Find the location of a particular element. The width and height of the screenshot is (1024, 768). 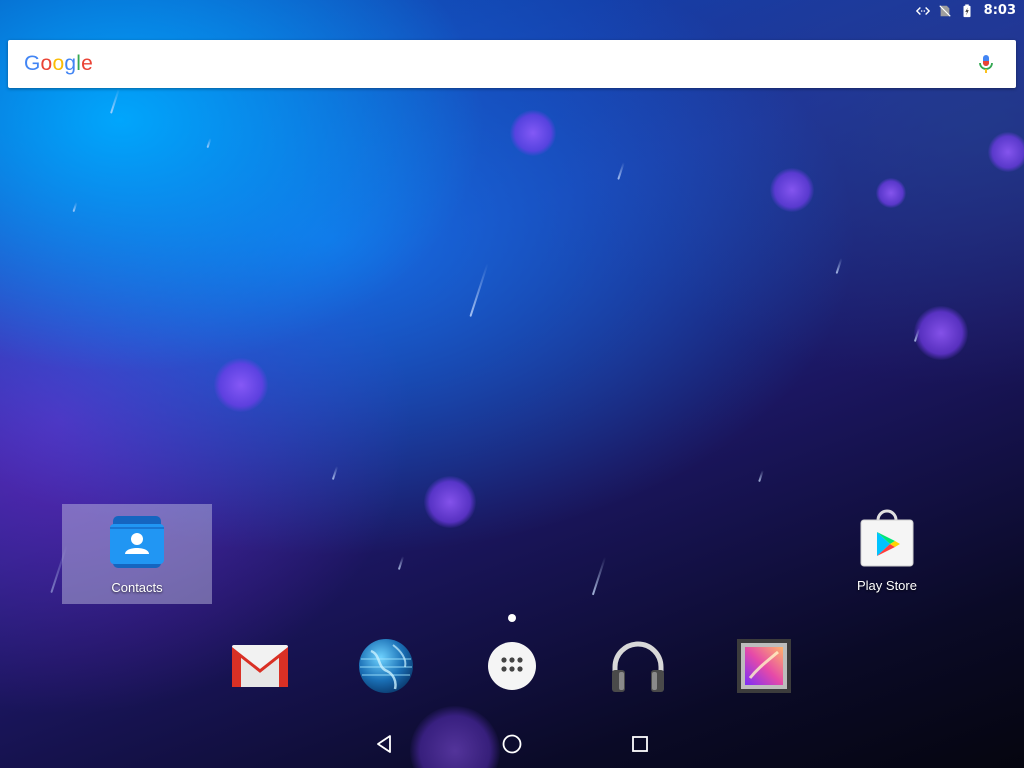

back-icon is located at coordinates (384, 744).